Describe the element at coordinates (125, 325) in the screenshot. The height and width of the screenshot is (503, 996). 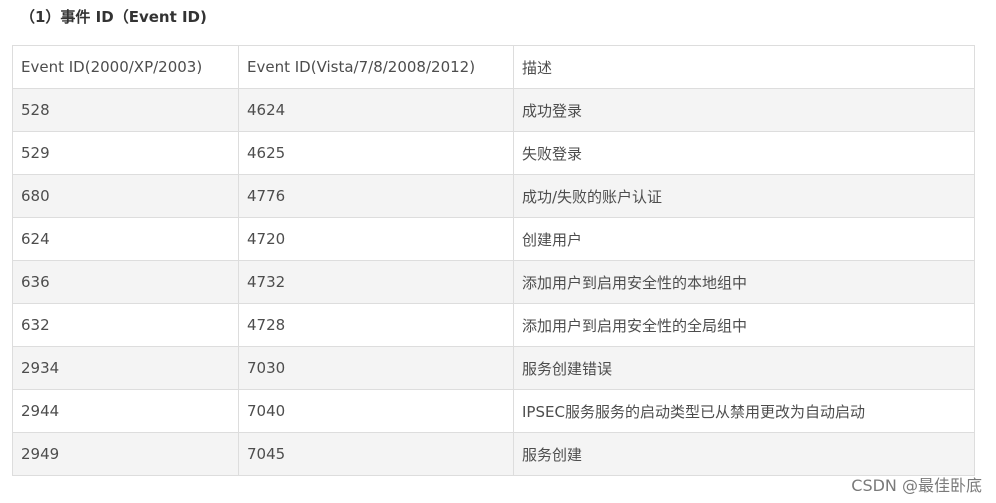
I see `legacy-event-id-cell: 632` at that location.